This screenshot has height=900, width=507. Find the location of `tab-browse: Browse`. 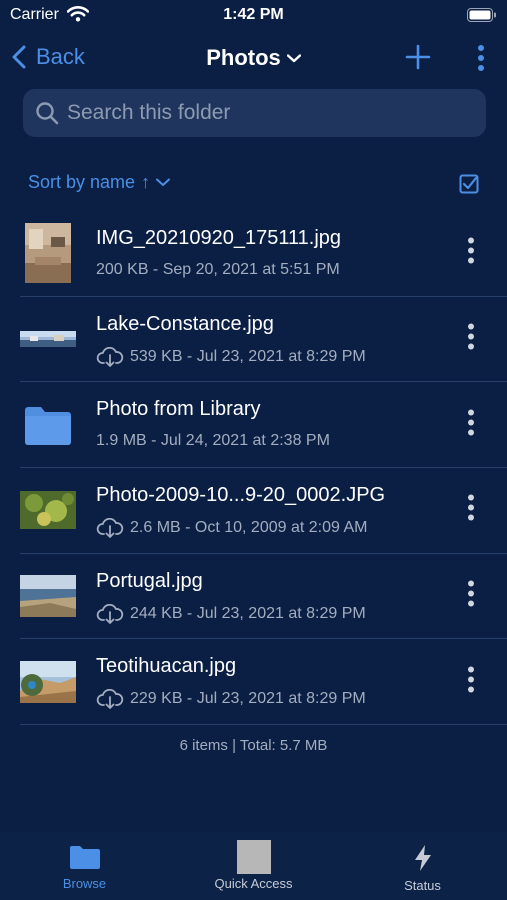

tab-browse: Browse is located at coordinates (84, 866).